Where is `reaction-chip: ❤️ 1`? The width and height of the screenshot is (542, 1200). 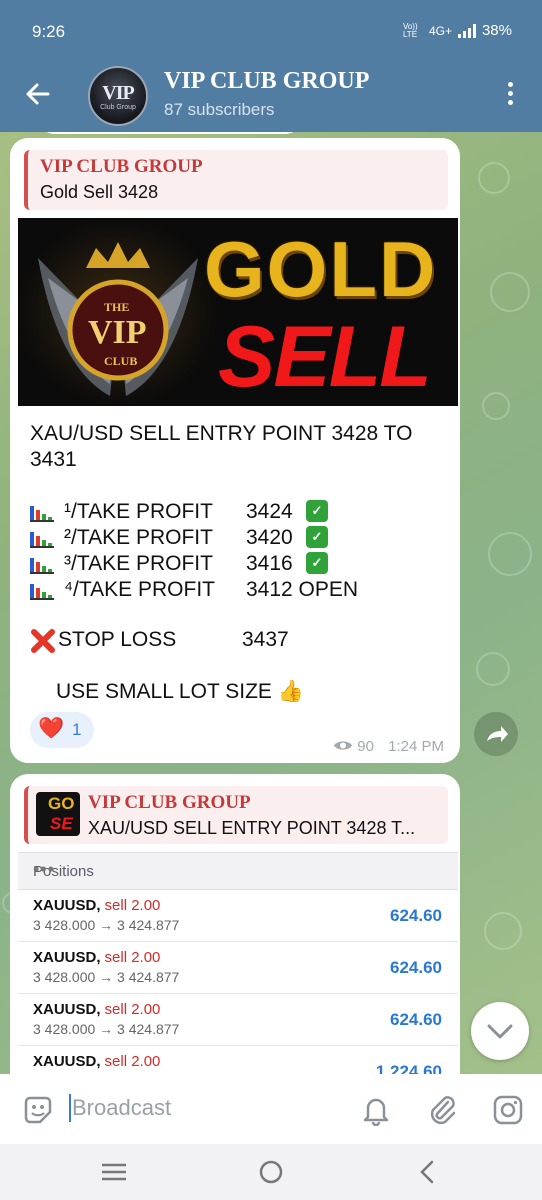
reaction-chip: ❤️ 1 is located at coordinates (62, 730).